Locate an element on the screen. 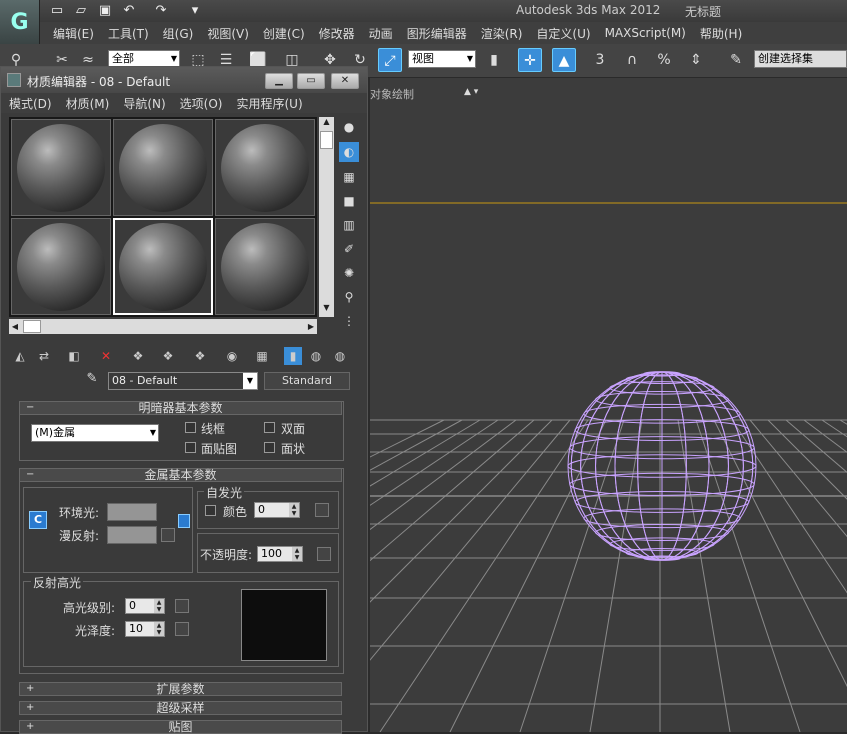 The width and height of the screenshot is (847, 734). reference-coordinate-dropdown: 视图 ▼ is located at coordinates (442, 59).